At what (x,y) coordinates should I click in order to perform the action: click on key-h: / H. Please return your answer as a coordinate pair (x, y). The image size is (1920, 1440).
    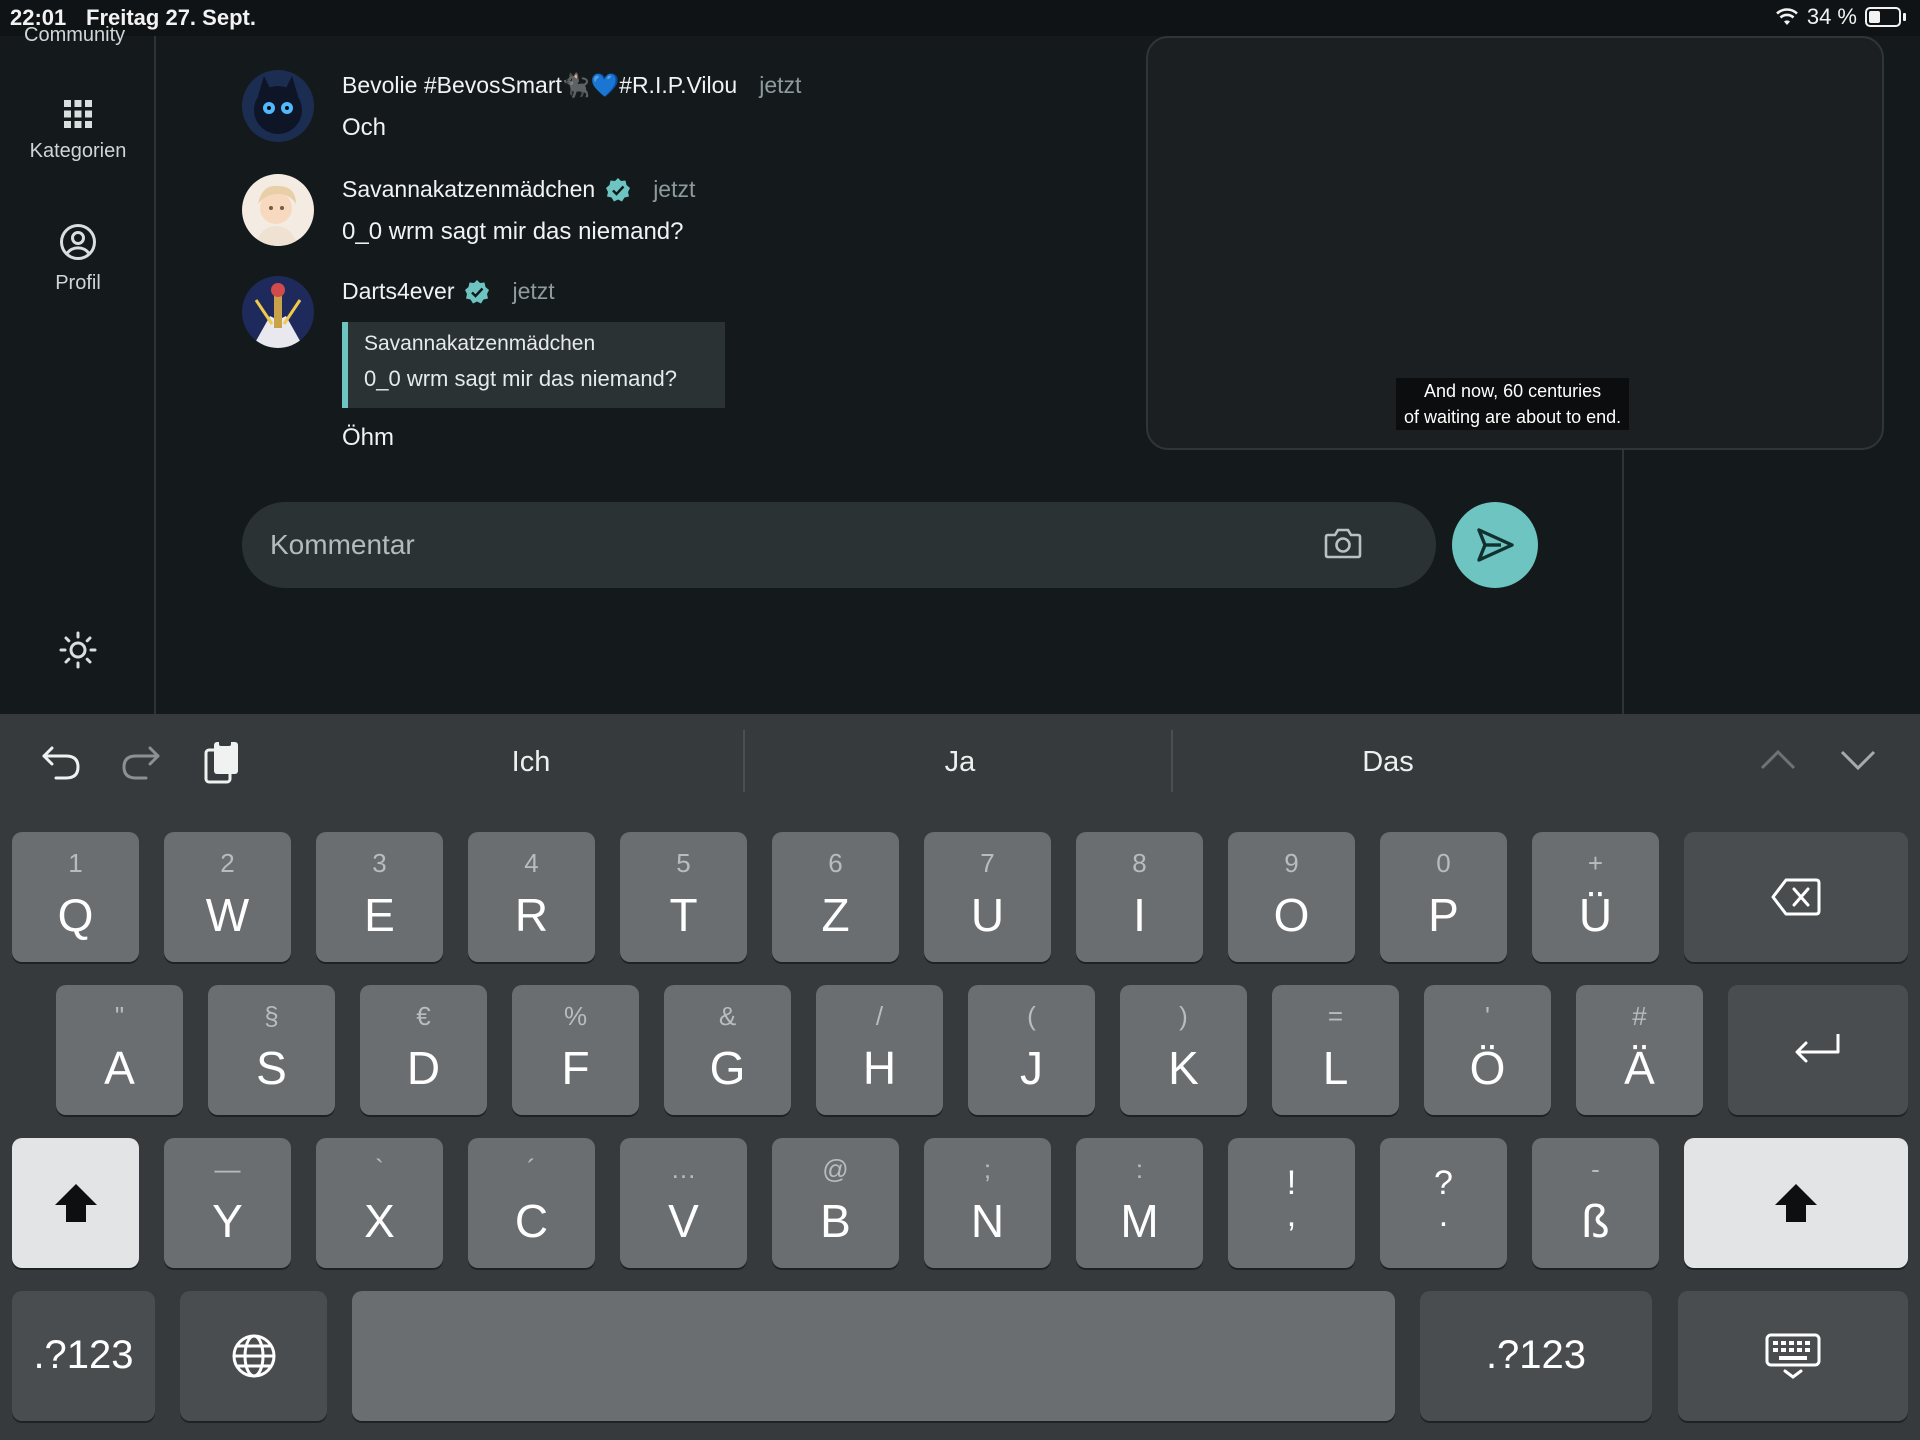
    Looking at the image, I should click on (879, 1050).